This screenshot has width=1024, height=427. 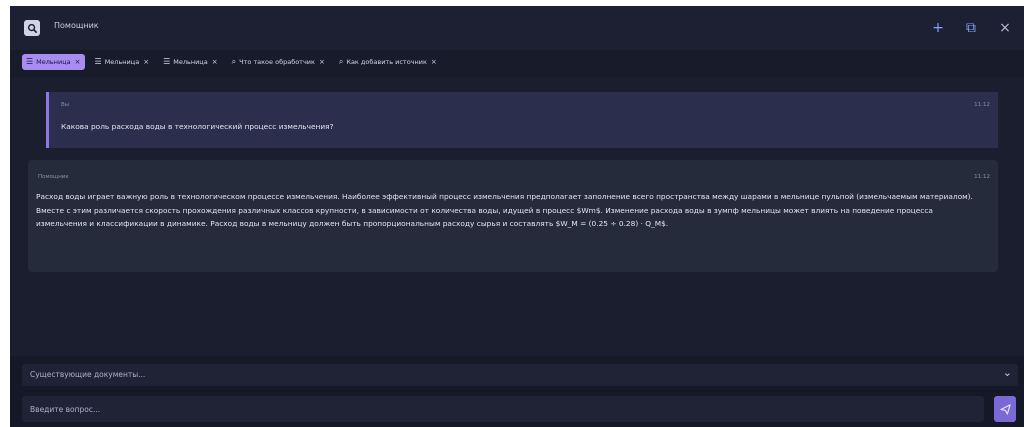 What do you see at coordinates (32, 28) in the screenshot?
I see `search-icon` at bounding box center [32, 28].